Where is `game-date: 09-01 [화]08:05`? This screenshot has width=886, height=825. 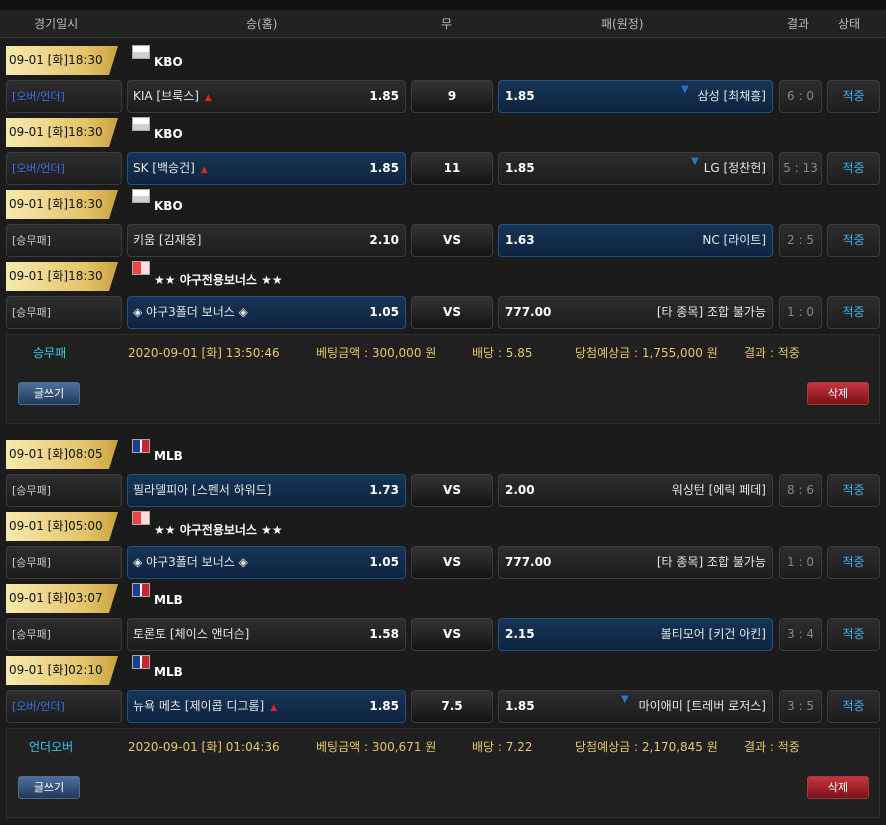
game-date: 09-01 [화]08:05 is located at coordinates (62, 454).